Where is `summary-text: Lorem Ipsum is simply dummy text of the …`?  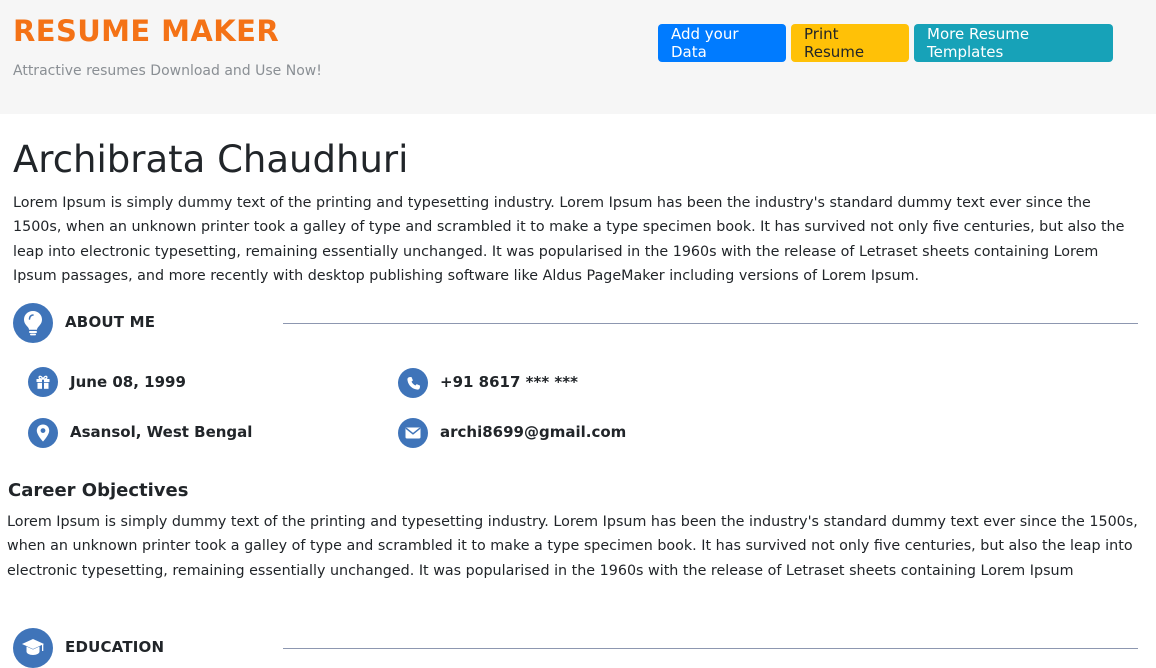
summary-text: Lorem Ipsum is simply dummy text of the … is located at coordinates (569, 239).